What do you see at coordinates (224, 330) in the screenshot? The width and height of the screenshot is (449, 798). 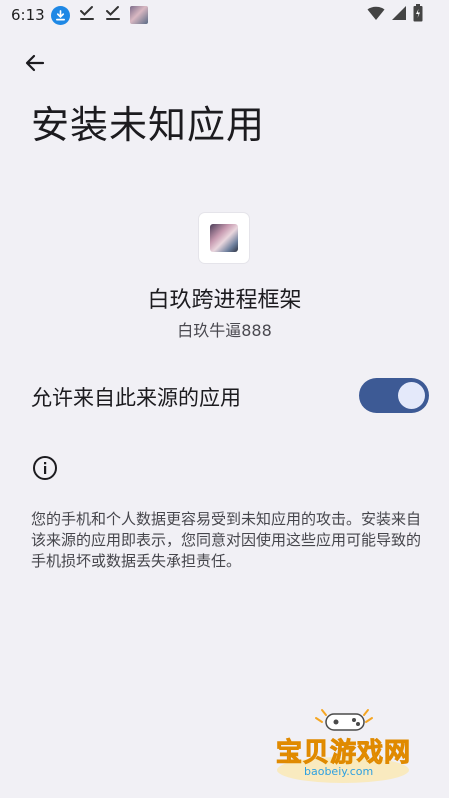 I see `app-source: 白玖牛逼888` at bounding box center [224, 330].